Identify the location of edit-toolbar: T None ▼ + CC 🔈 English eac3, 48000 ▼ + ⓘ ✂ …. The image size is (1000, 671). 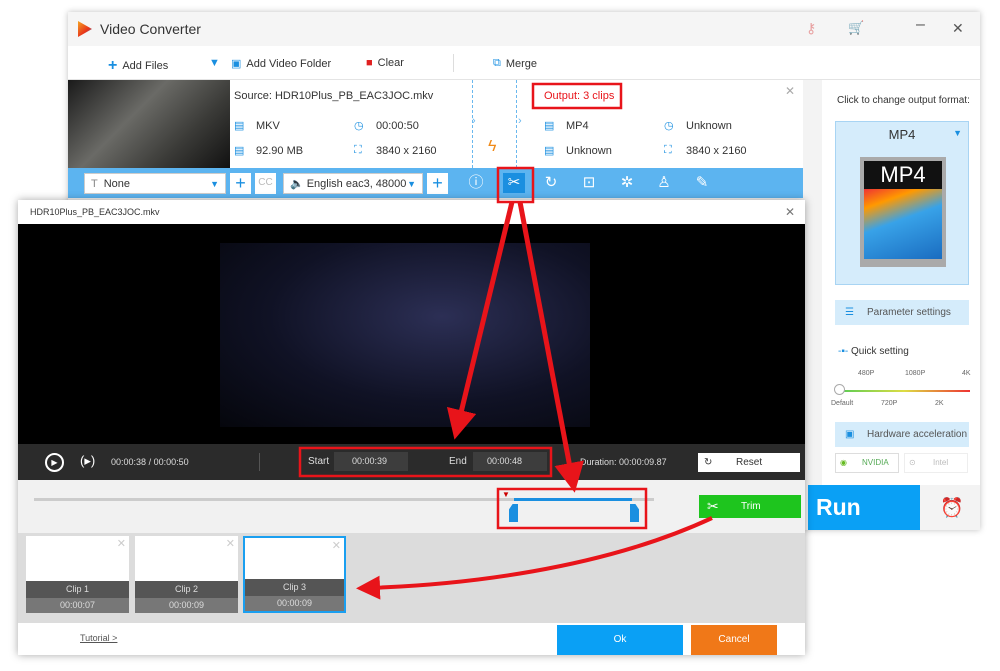
(435, 183).